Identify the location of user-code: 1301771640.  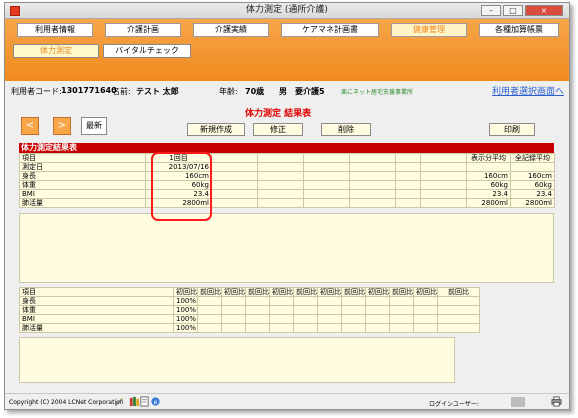
(89, 90).